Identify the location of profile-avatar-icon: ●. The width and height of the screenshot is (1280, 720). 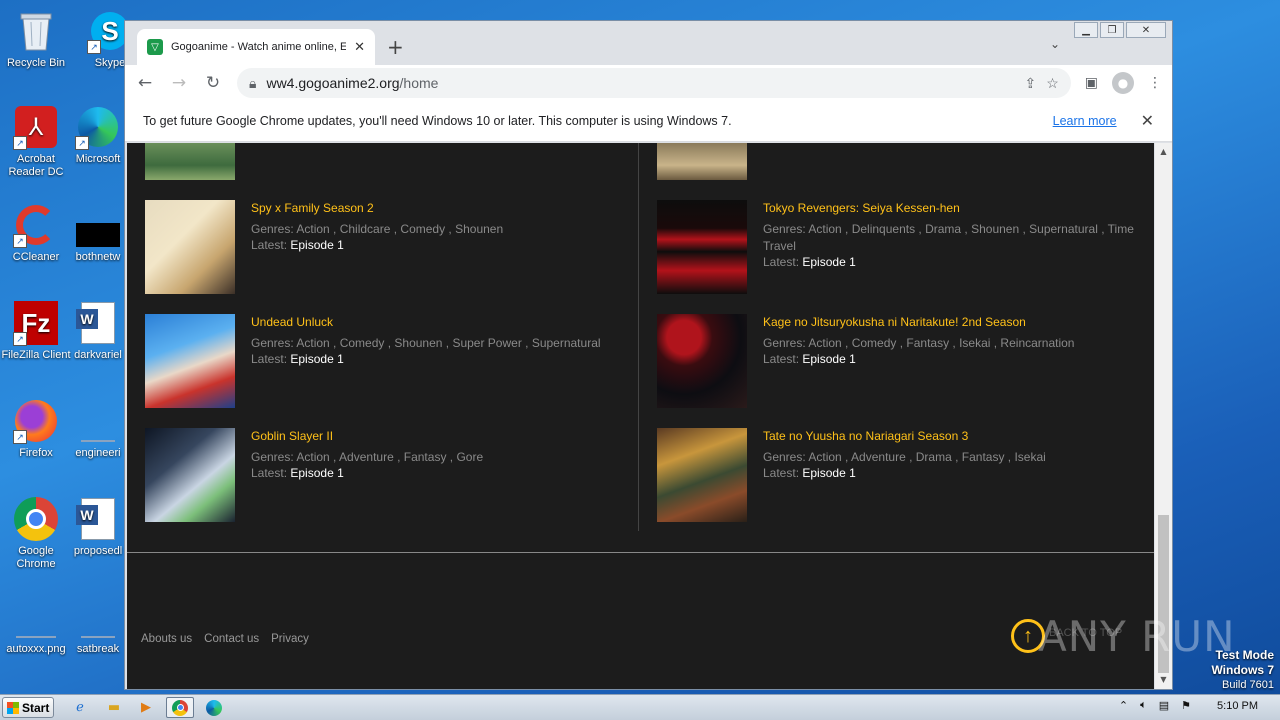
(1123, 83).